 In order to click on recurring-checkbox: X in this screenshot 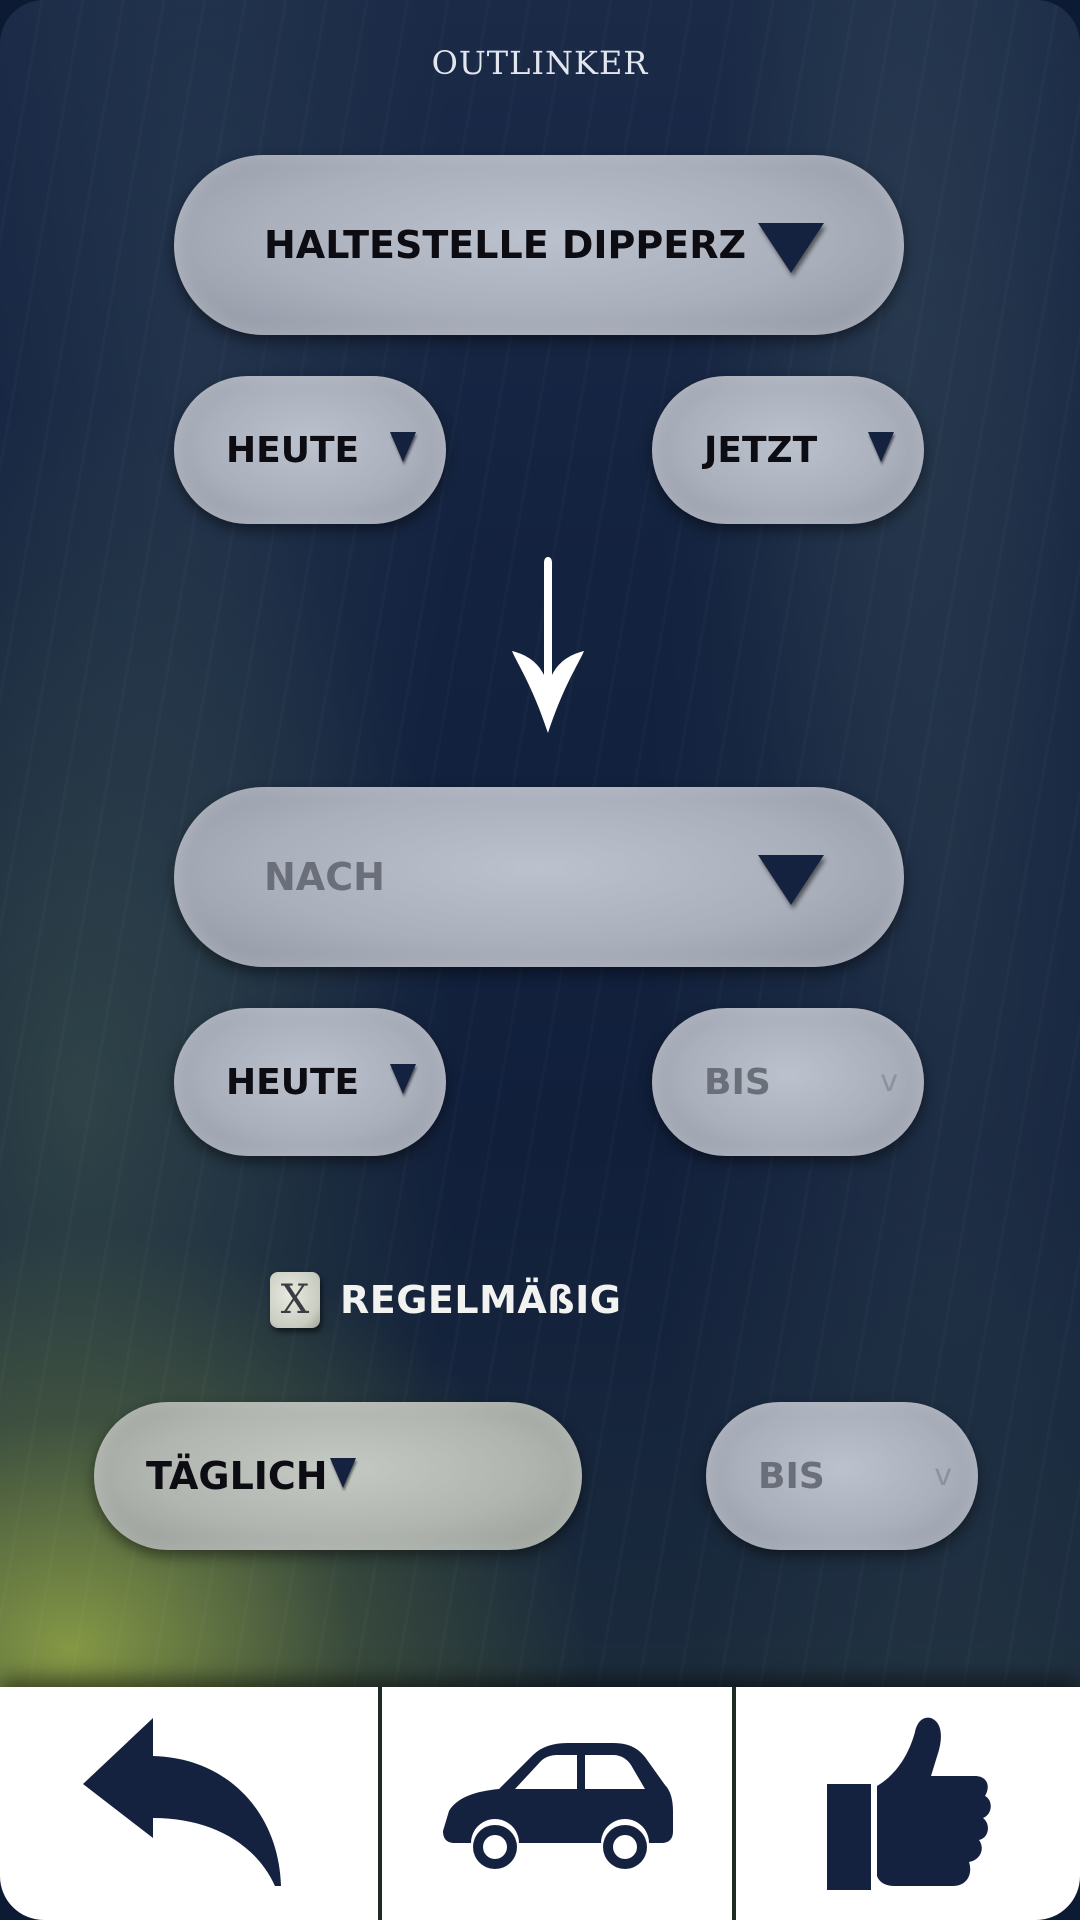, I will do `click(295, 1300)`.